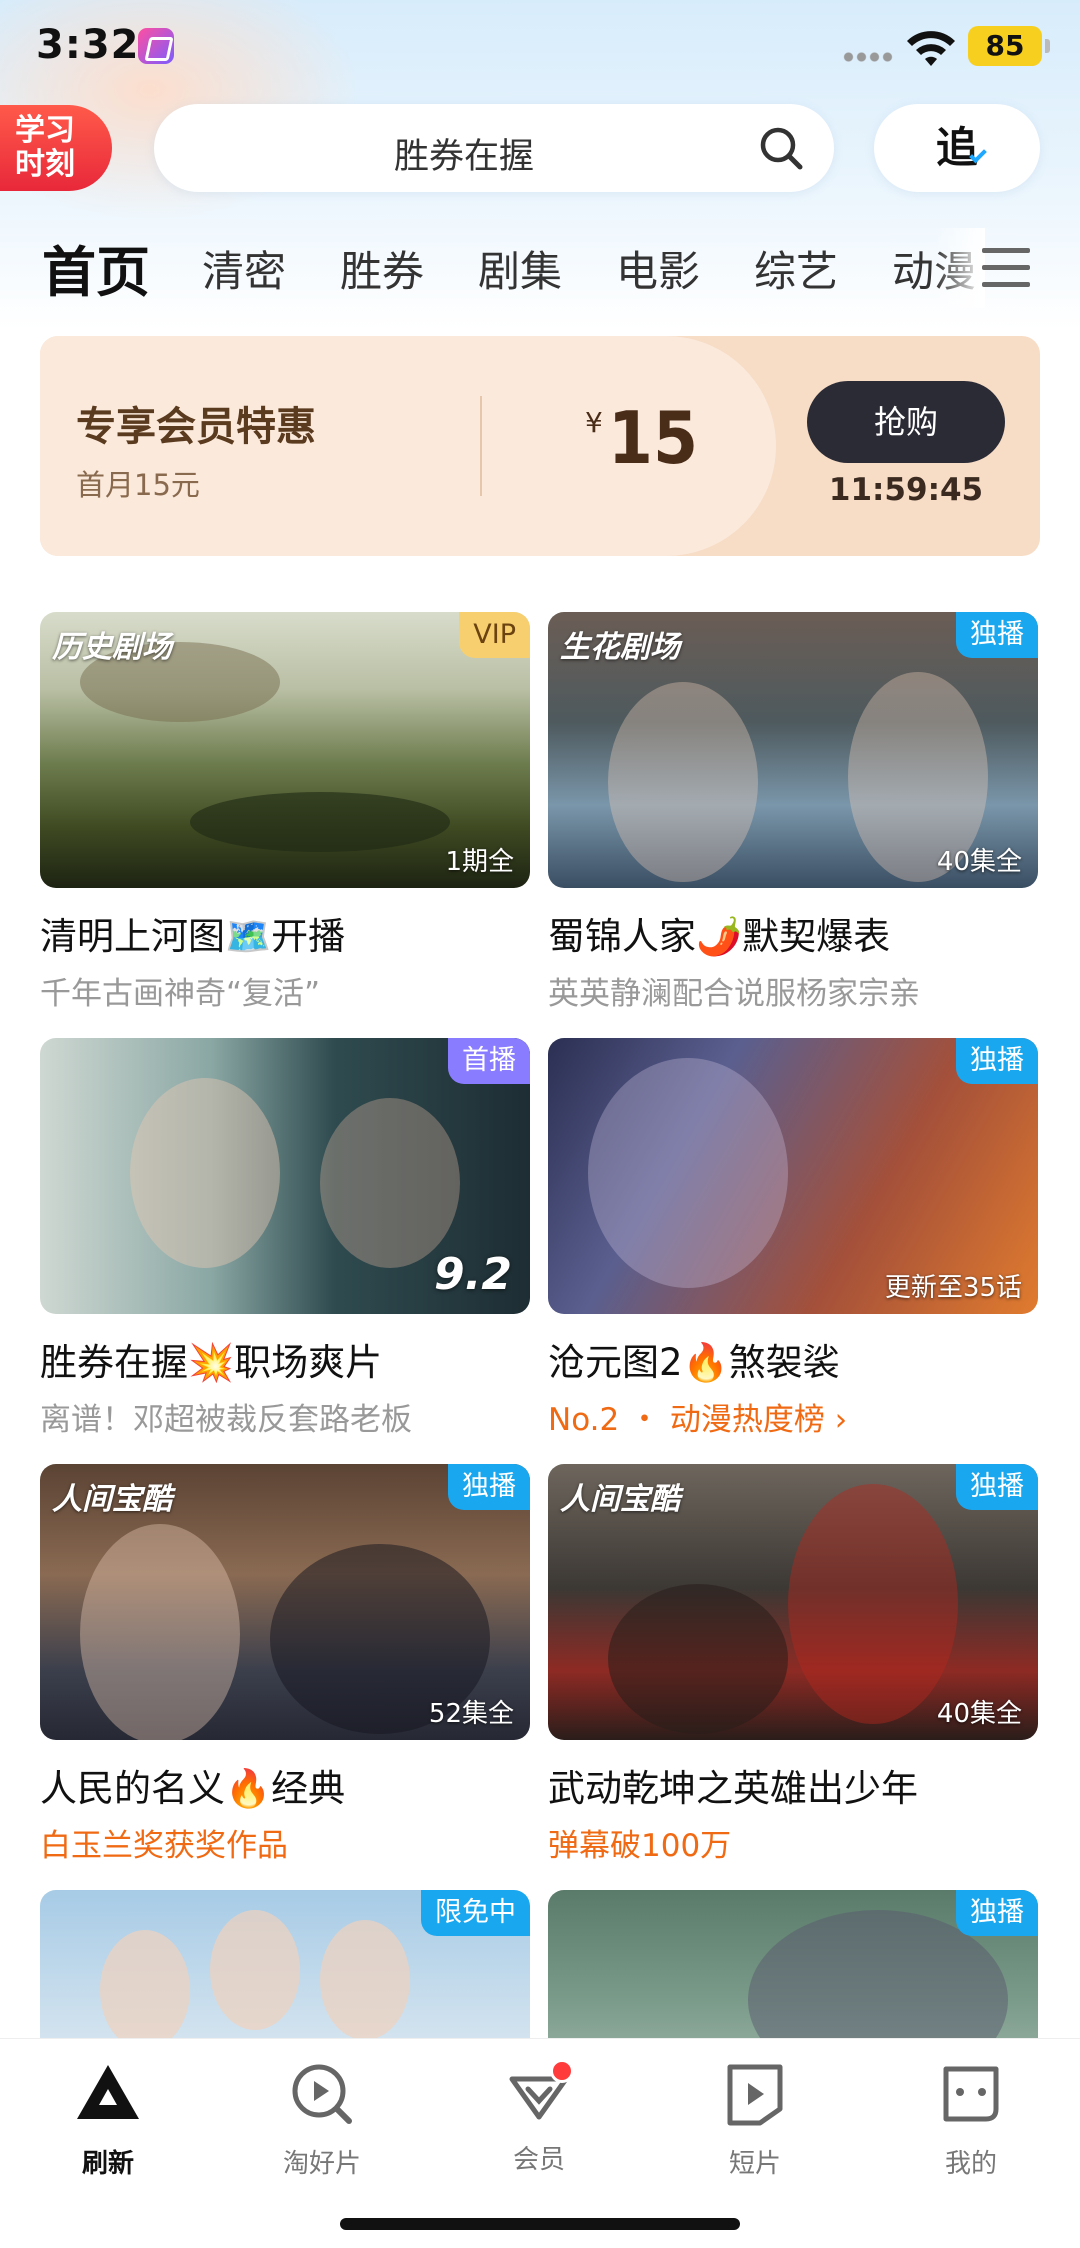  What do you see at coordinates (463, 157) in the screenshot?
I see `search-hint: 胜券在握` at bounding box center [463, 157].